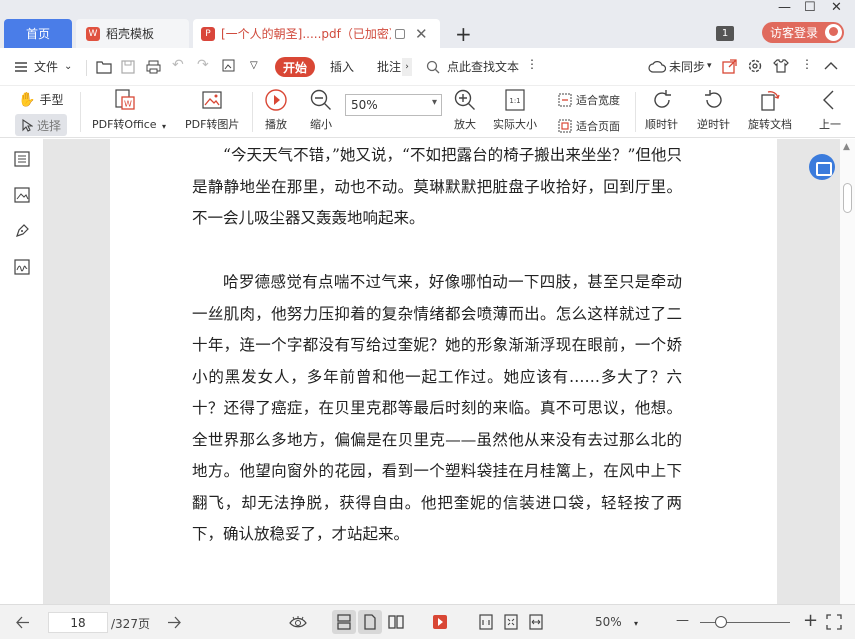 Image resolution: width=855 pixels, height=639 pixels. I want to click on zoom-slider-track, so click(745, 622).